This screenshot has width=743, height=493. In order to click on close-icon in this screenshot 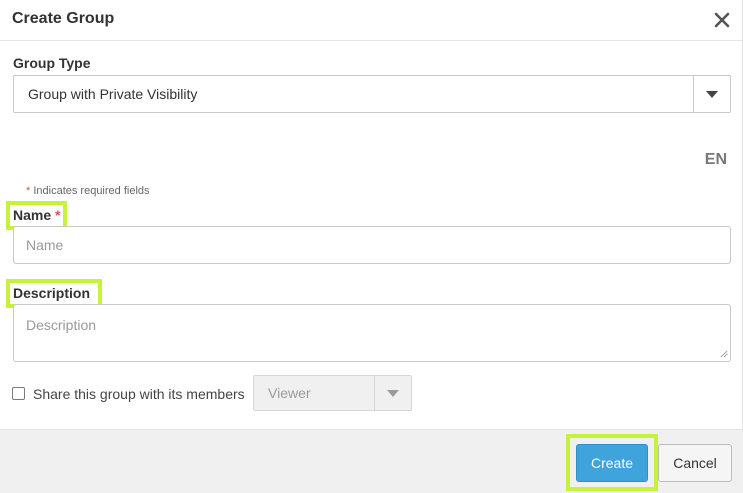, I will do `click(722, 20)`.